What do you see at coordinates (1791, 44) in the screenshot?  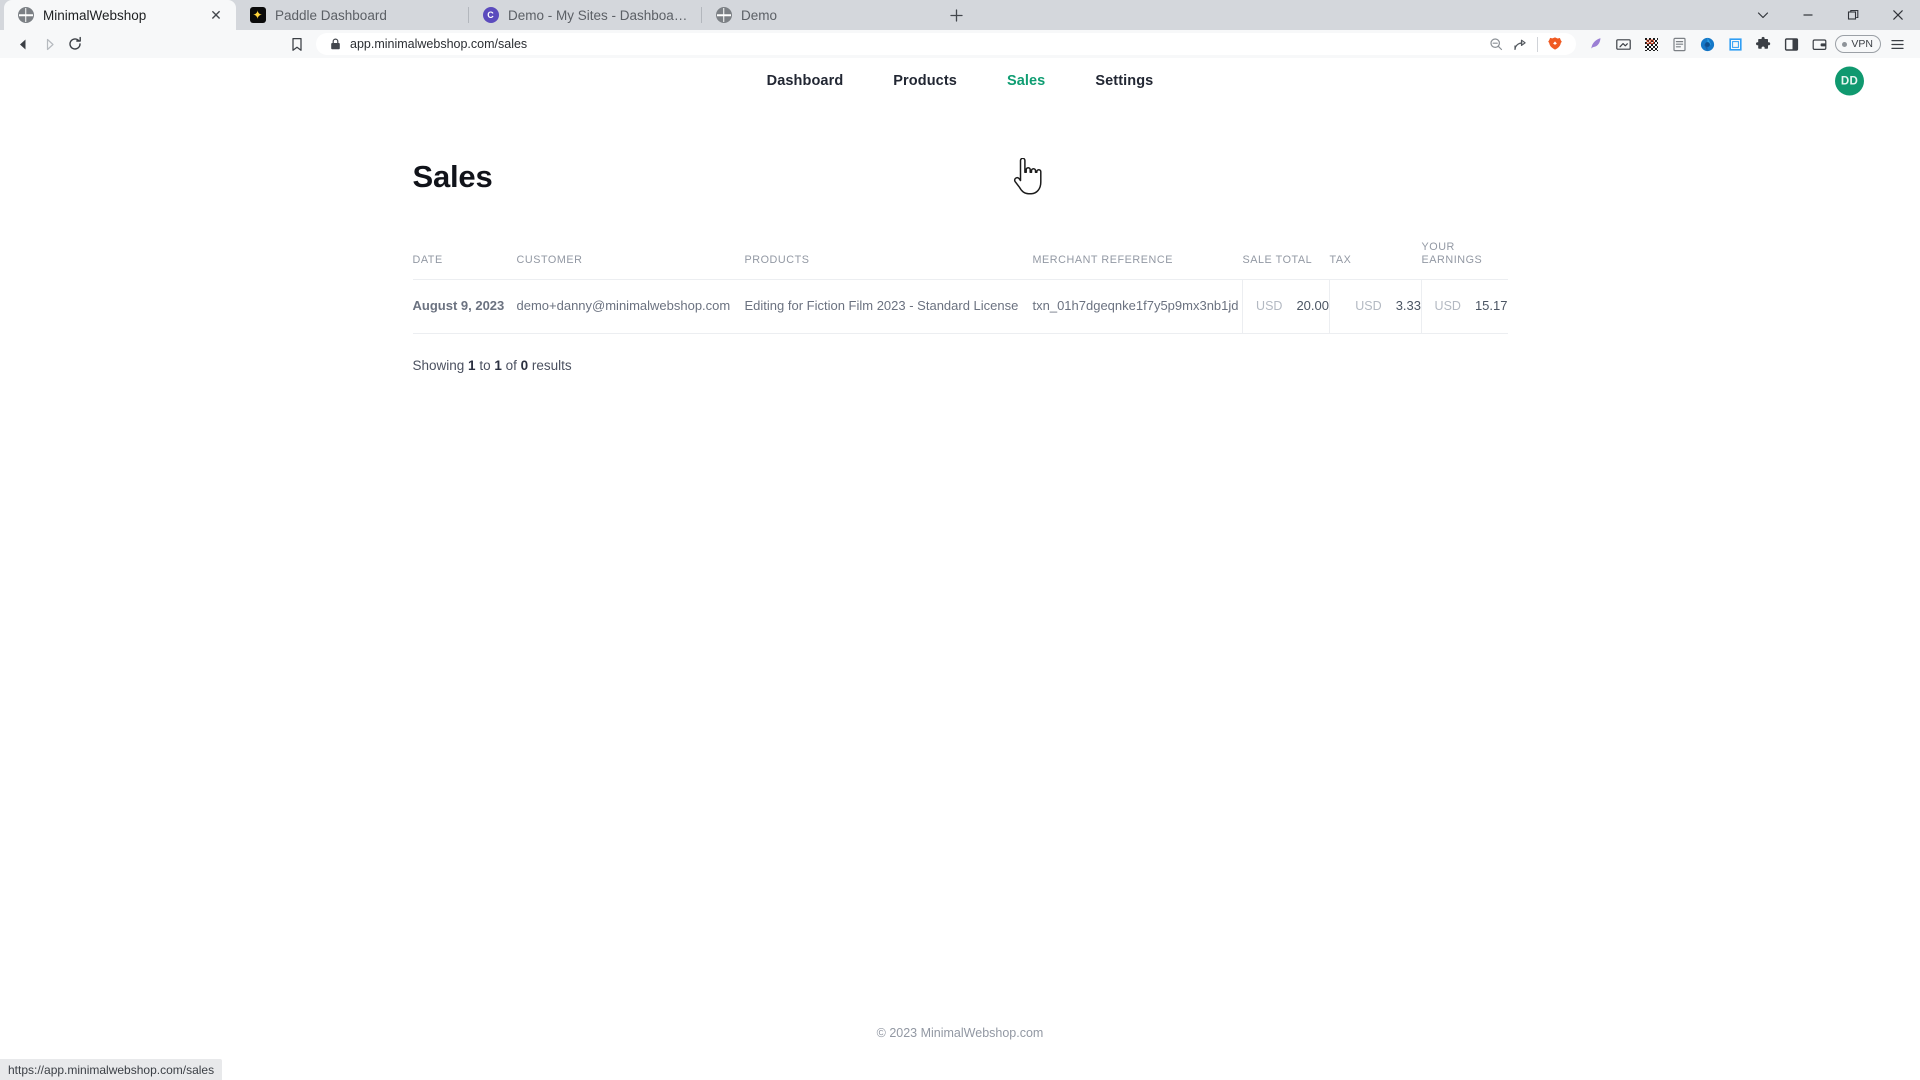 I see `sidebar-icon` at bounding box center [1791, 44].